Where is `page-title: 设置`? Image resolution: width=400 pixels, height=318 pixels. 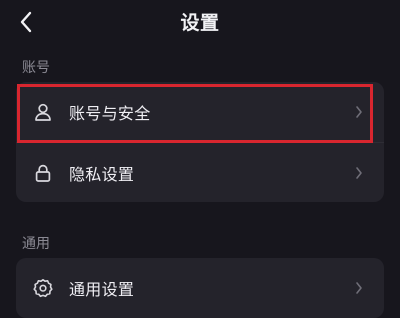
page-title: 设置 is located at coordinates (200, 23).